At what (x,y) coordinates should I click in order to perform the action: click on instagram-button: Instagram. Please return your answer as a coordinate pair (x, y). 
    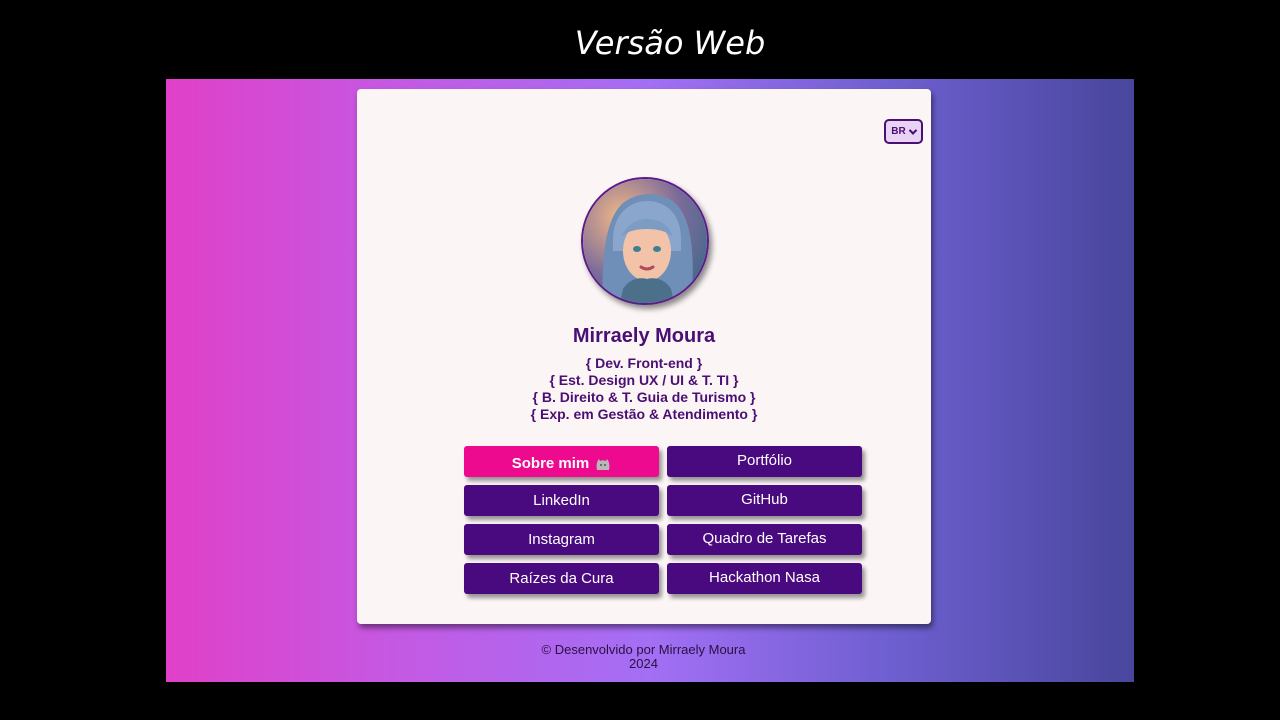
    Looking at the image, I should click on (561, 539).